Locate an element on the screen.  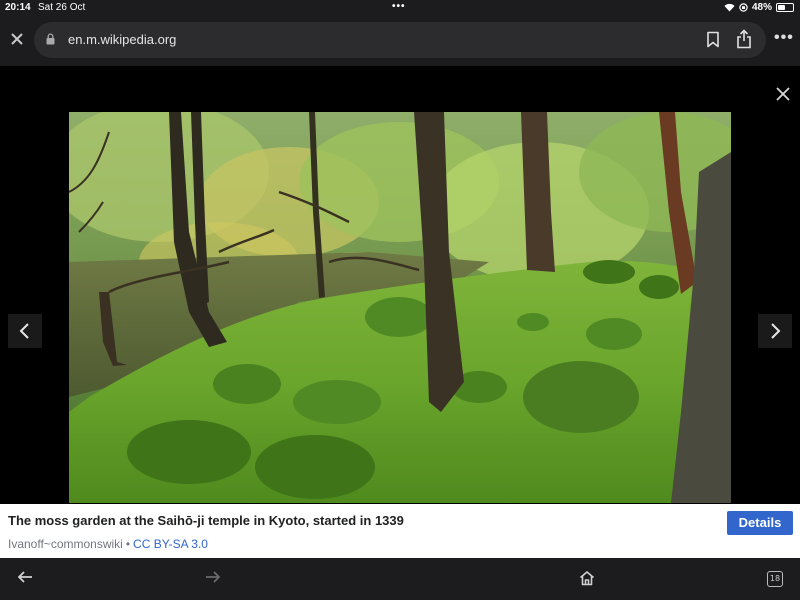
next-image-button is located at coordinates (775, 331).